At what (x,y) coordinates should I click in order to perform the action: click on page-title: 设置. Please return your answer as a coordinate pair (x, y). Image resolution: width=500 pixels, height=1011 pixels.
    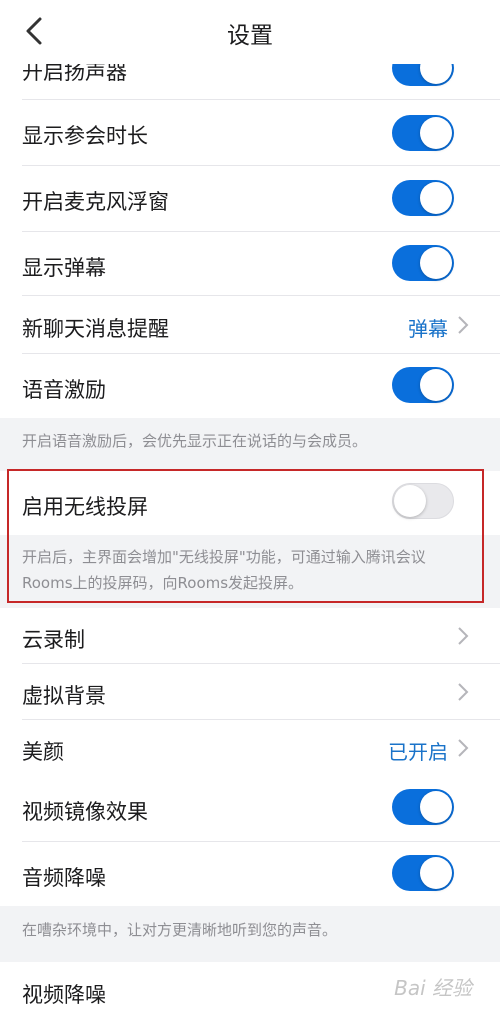
    Looking at the image, I should click on (250, 36).